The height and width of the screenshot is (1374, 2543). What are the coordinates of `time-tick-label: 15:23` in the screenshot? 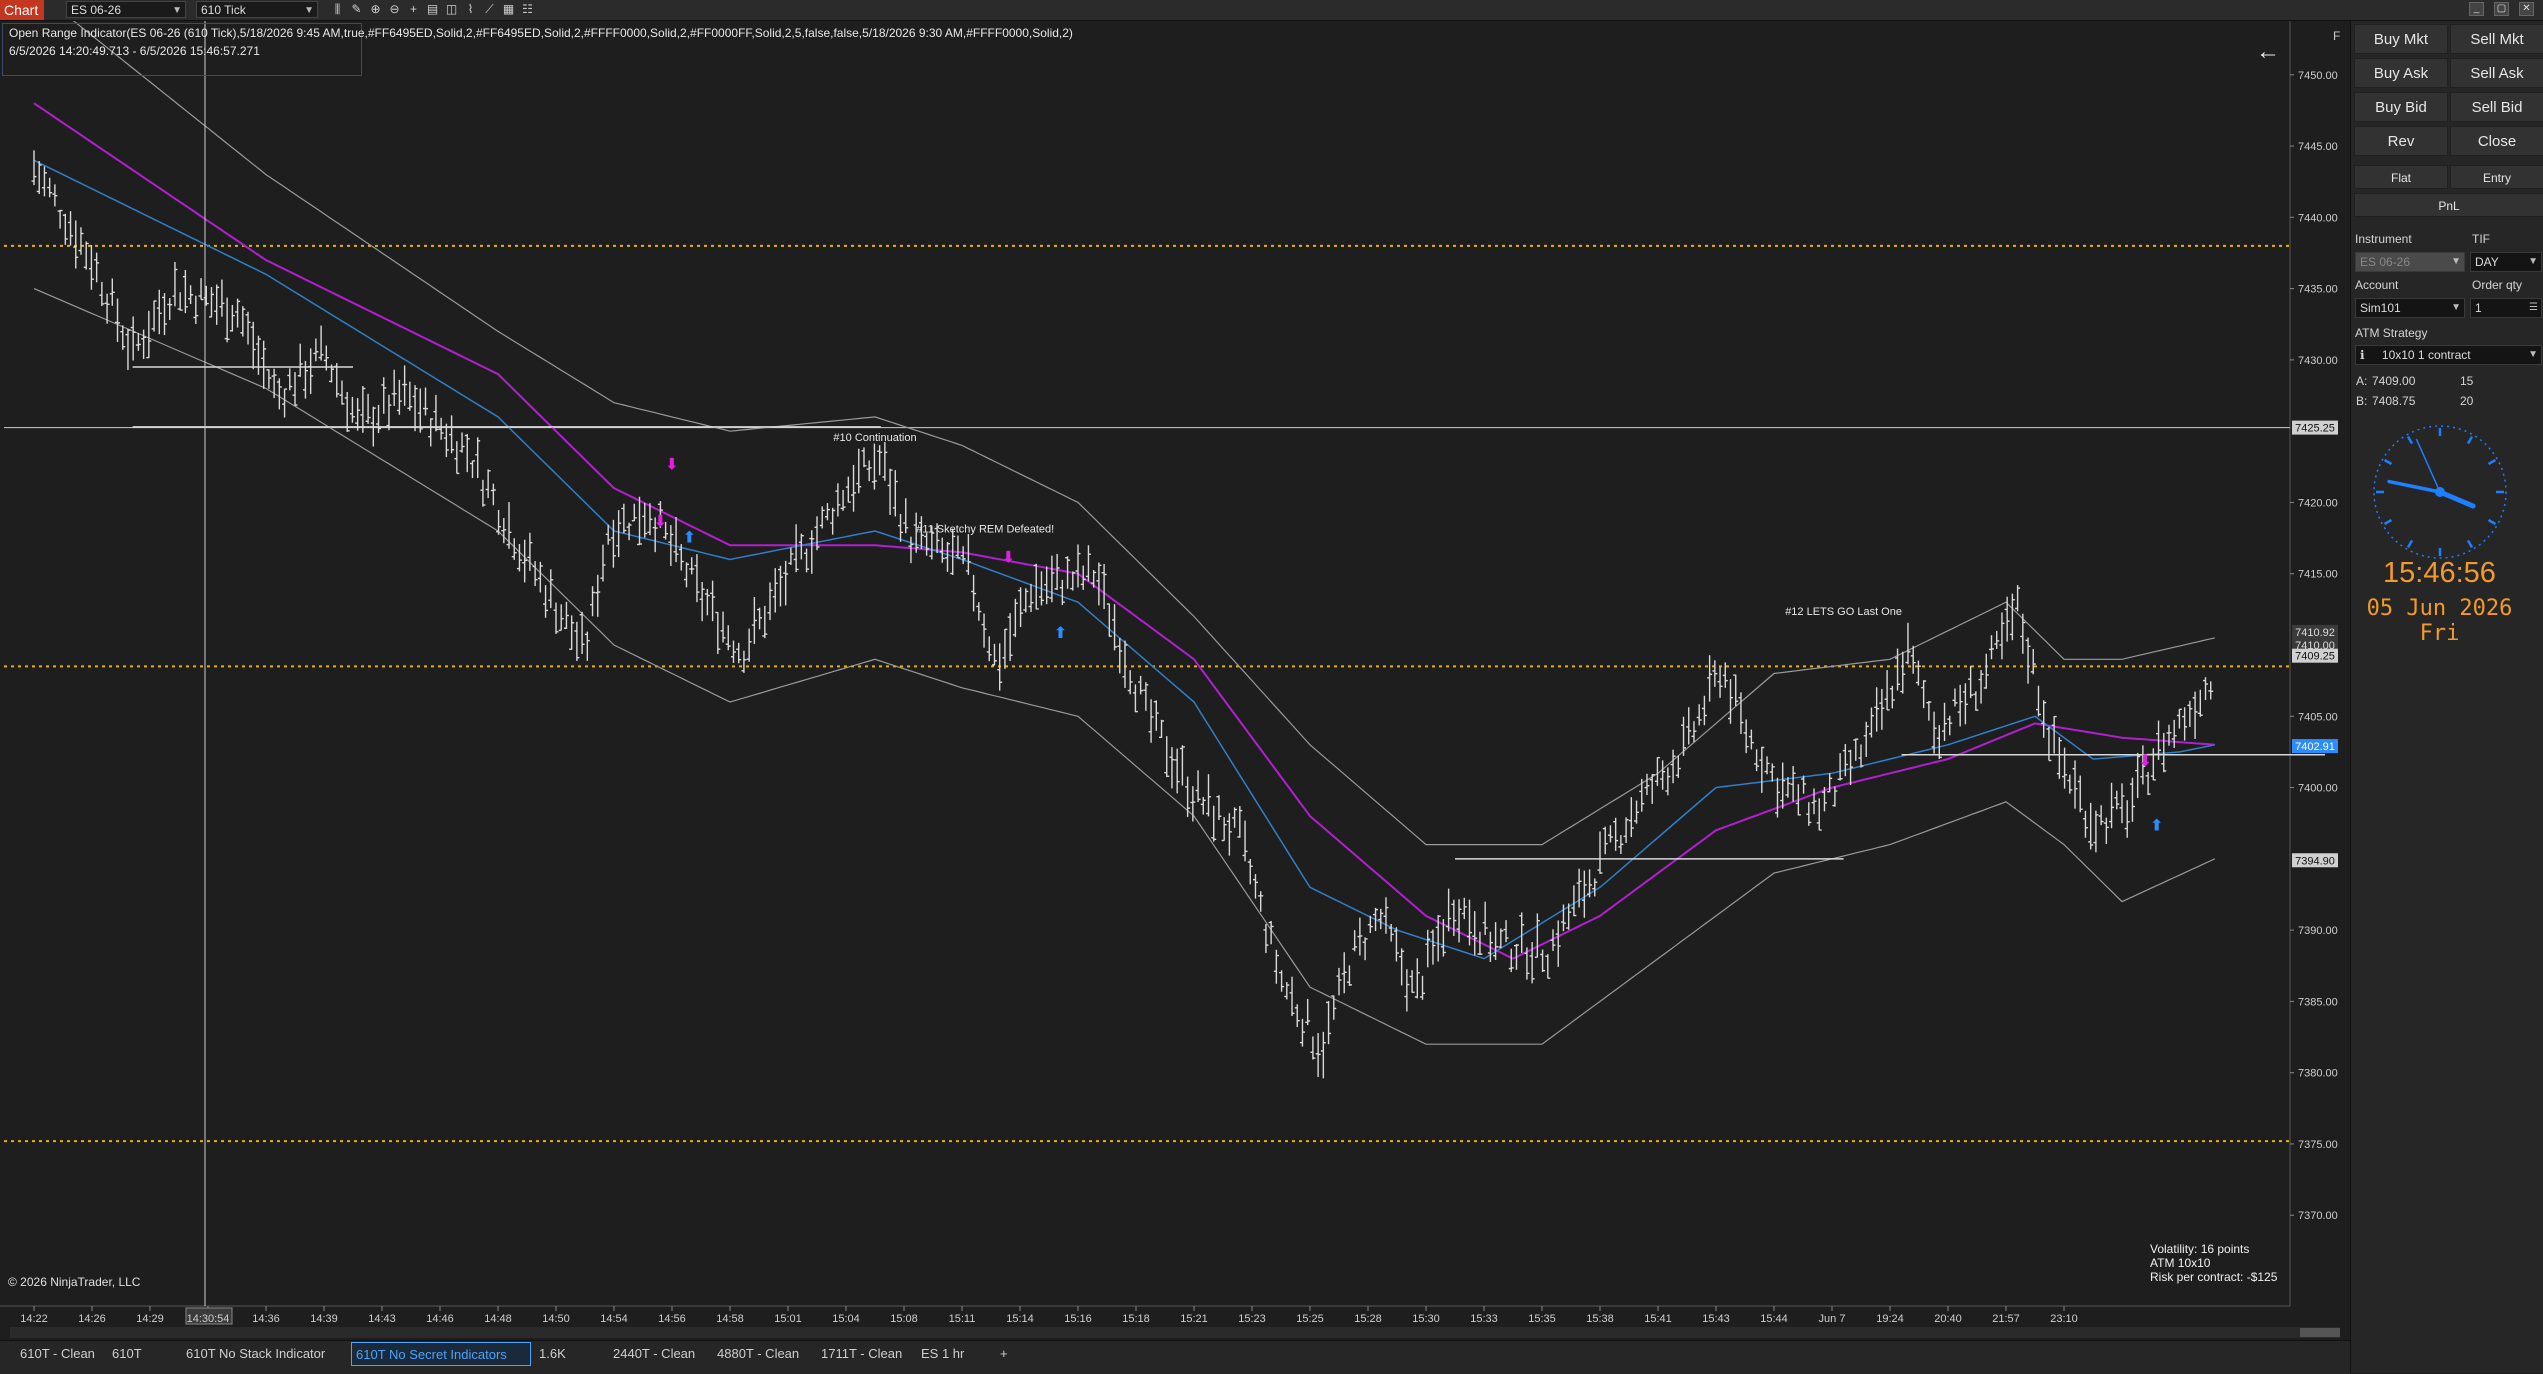 It's located at (1252, 1319).